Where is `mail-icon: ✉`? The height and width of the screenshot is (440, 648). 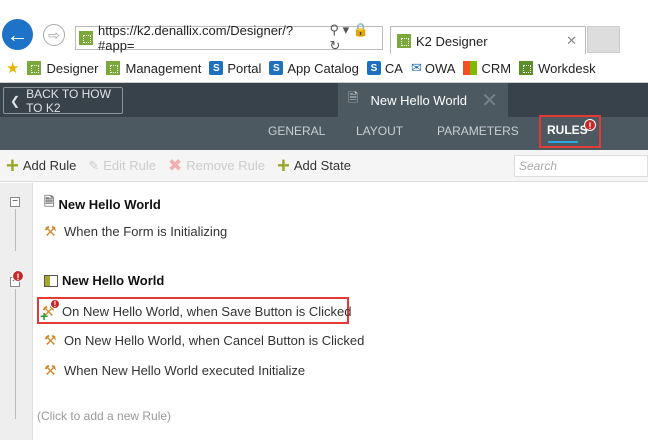 mail-icon: ✉ is located at coordinates (416, 67).